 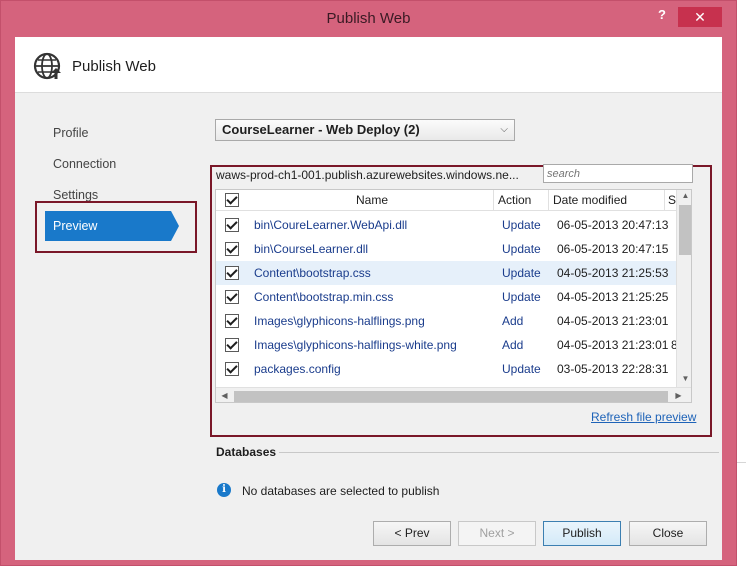 I want to click on column-date-modified: Date modified, so click(x=590, y=200).